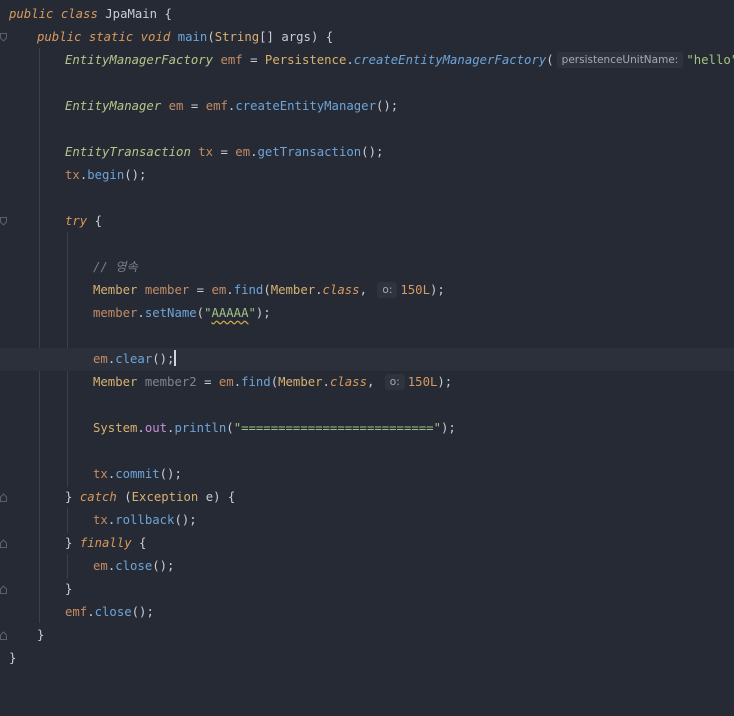  I want to click on code-line: } finally {, so click(367, 543).